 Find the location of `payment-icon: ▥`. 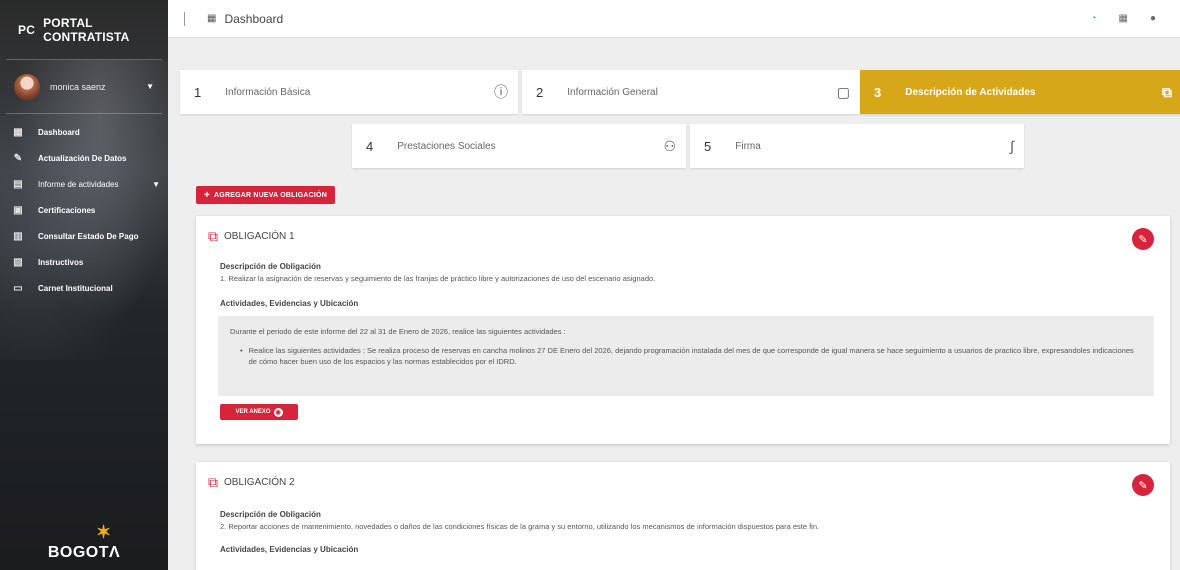

payment-icon: ▥ is located at coordinates (18, 236).